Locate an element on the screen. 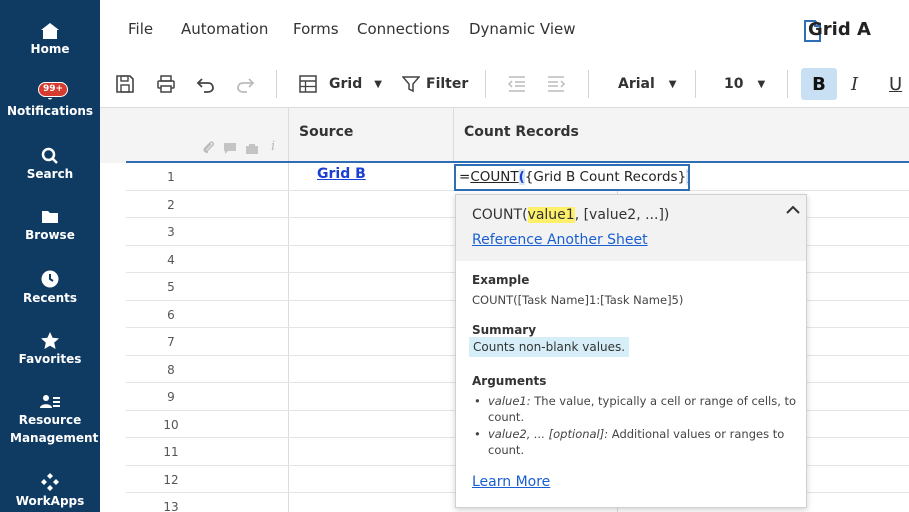 Image resolution: width=909 pixels, height=512 pixels. print-icon is located at coordinates (166, 84).